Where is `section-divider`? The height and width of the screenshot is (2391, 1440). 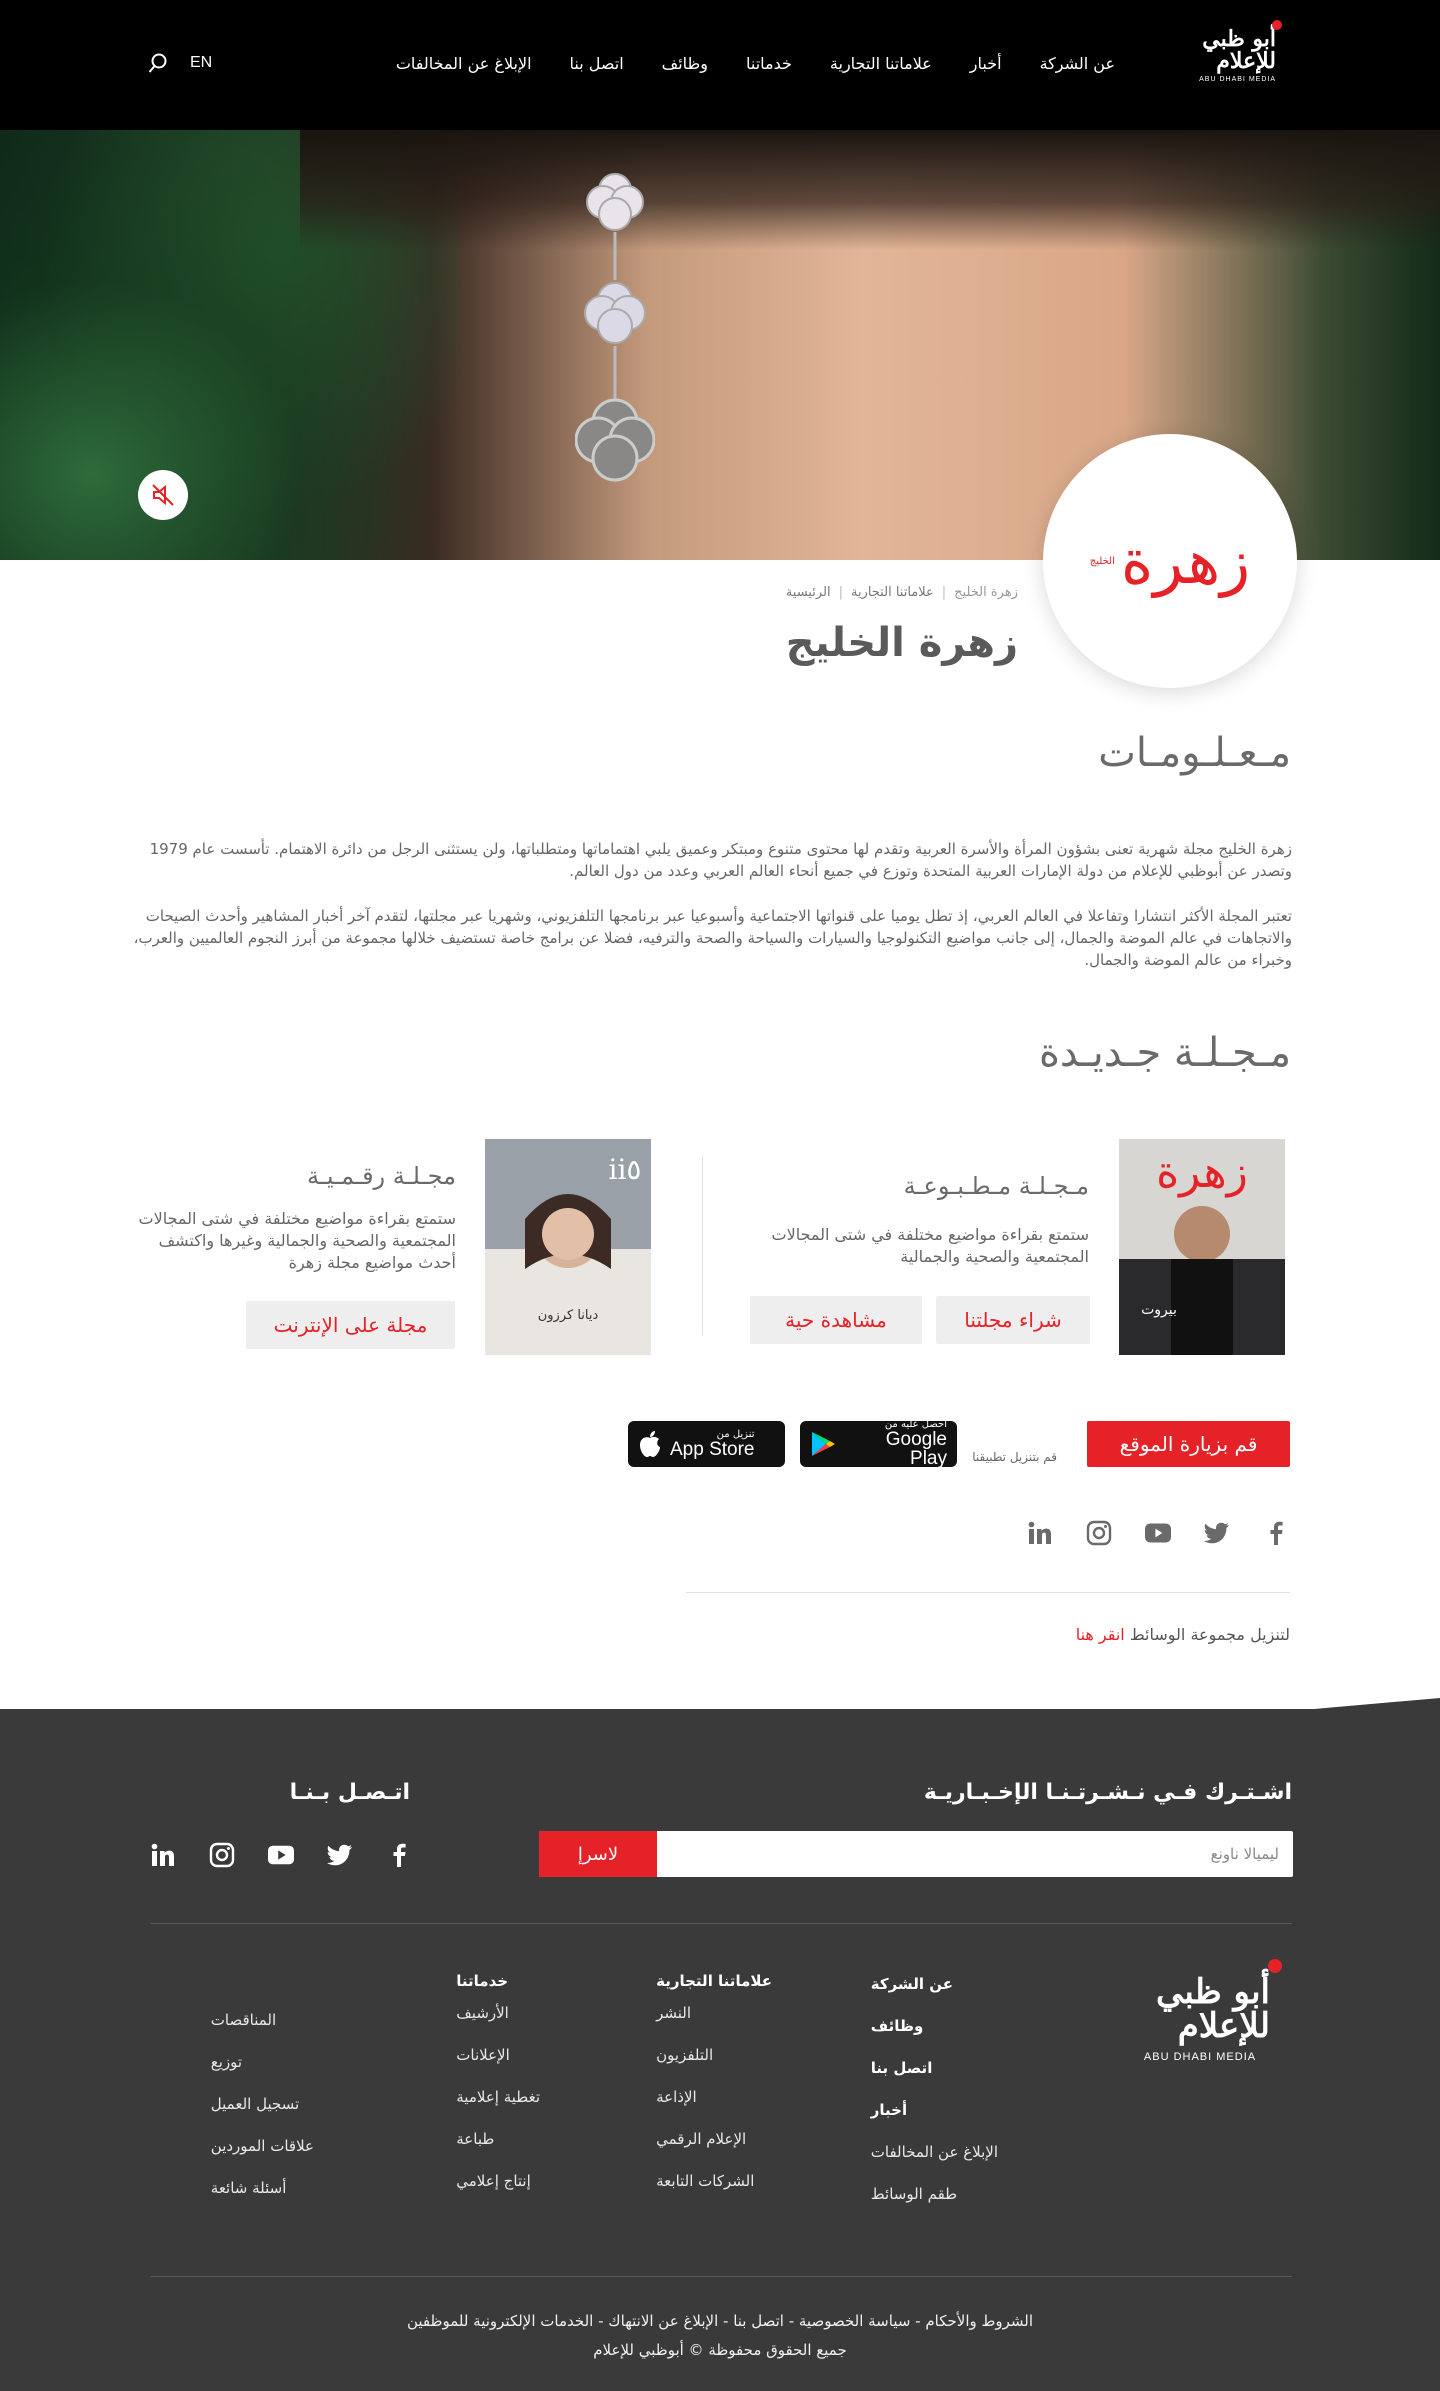
section-divider is located at coordinates (988, 1592).